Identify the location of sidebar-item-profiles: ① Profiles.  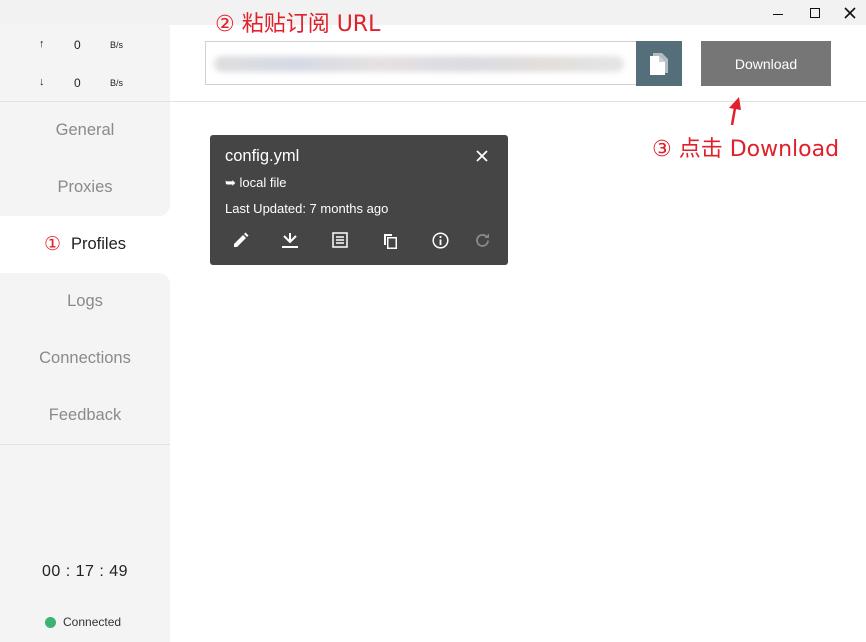
(85, 244).